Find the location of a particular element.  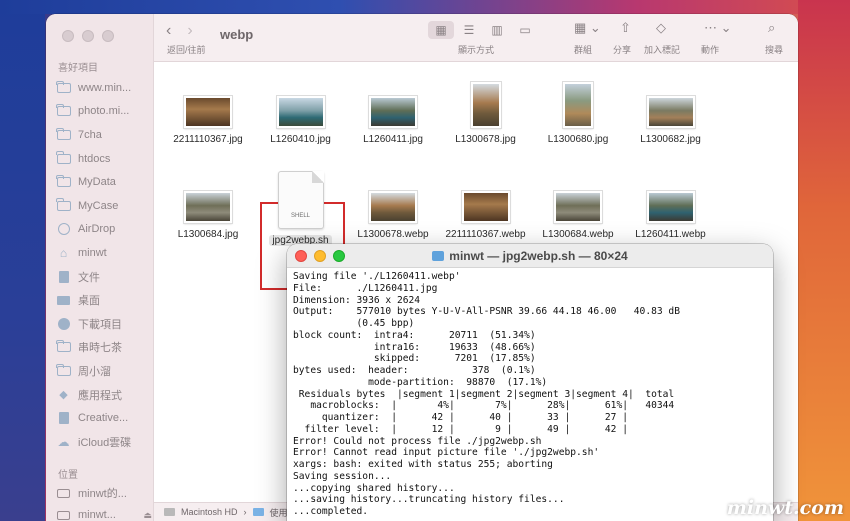

file-item: L1260411.jpg is located at coordinates (393, 108).